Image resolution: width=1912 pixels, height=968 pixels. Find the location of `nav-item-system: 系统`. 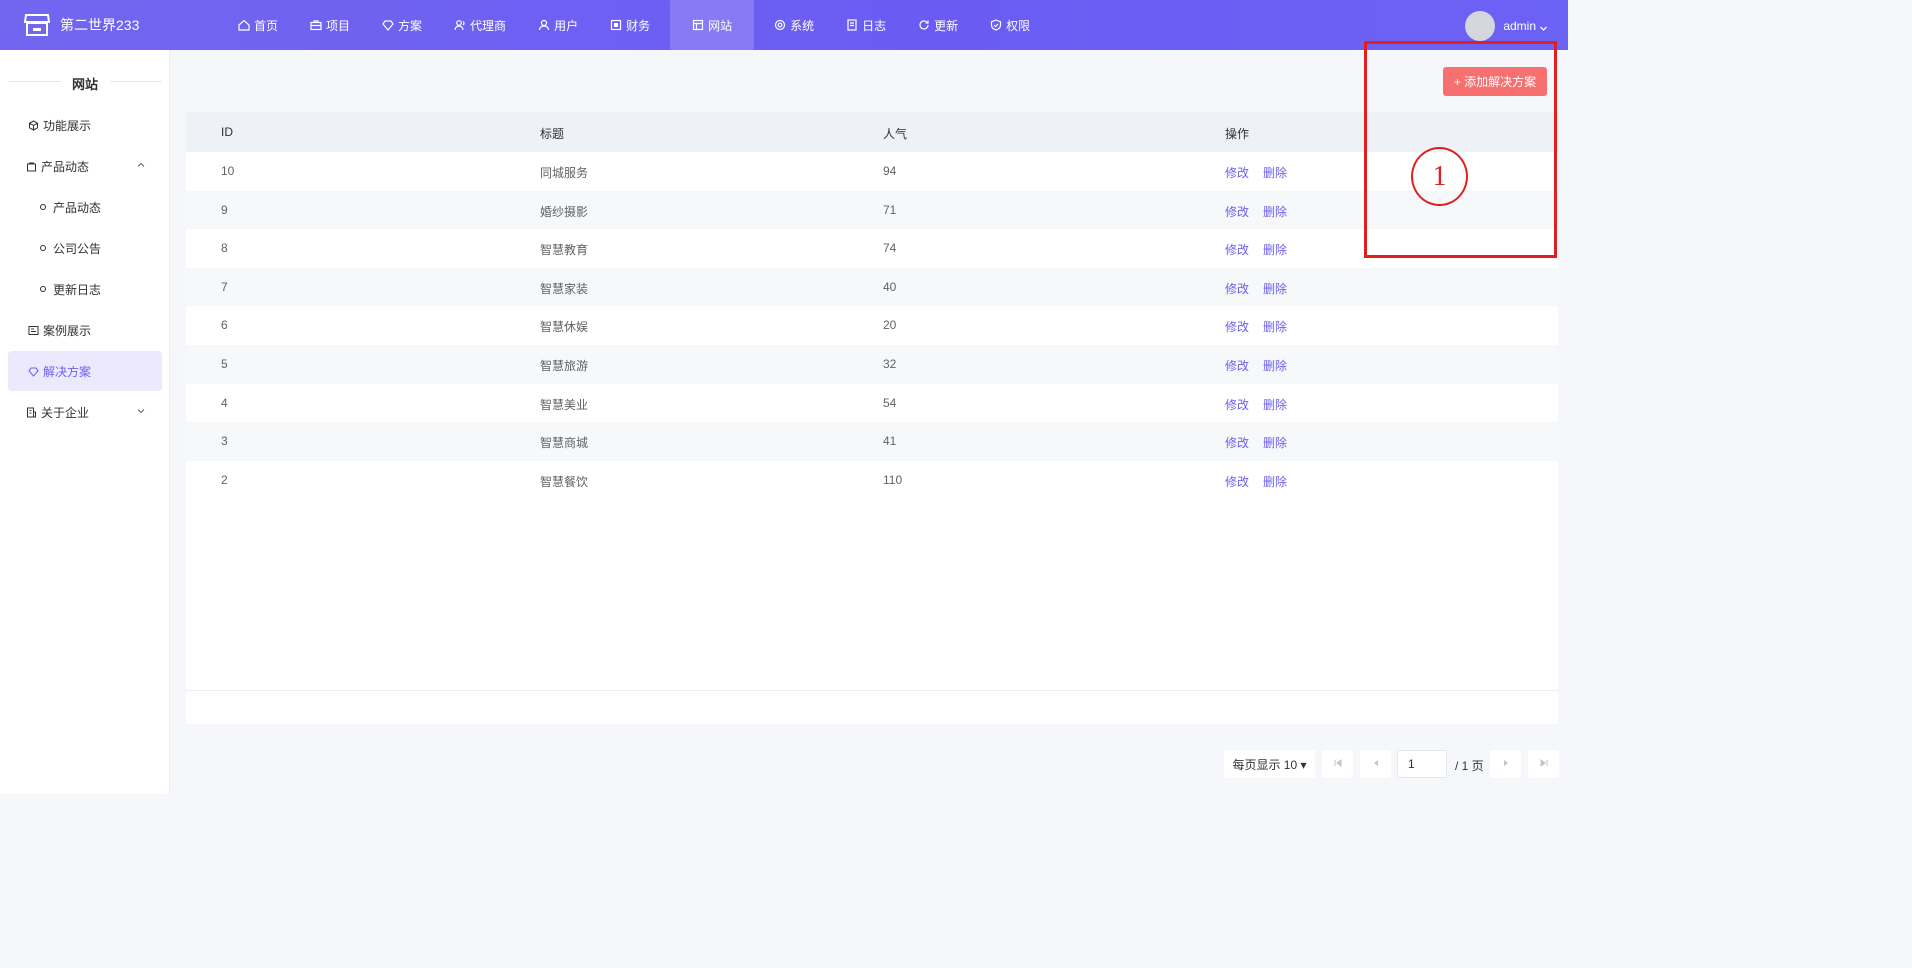

nav-item-system: 系统 is located at coordinates (794, 25).